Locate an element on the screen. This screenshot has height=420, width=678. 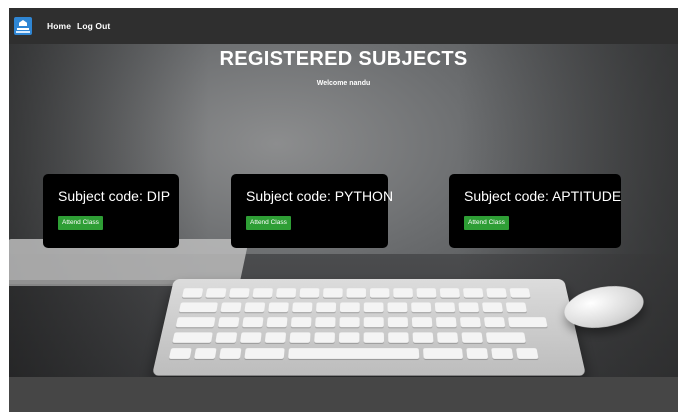
keyboard-image is located at coordinates (369, 327).